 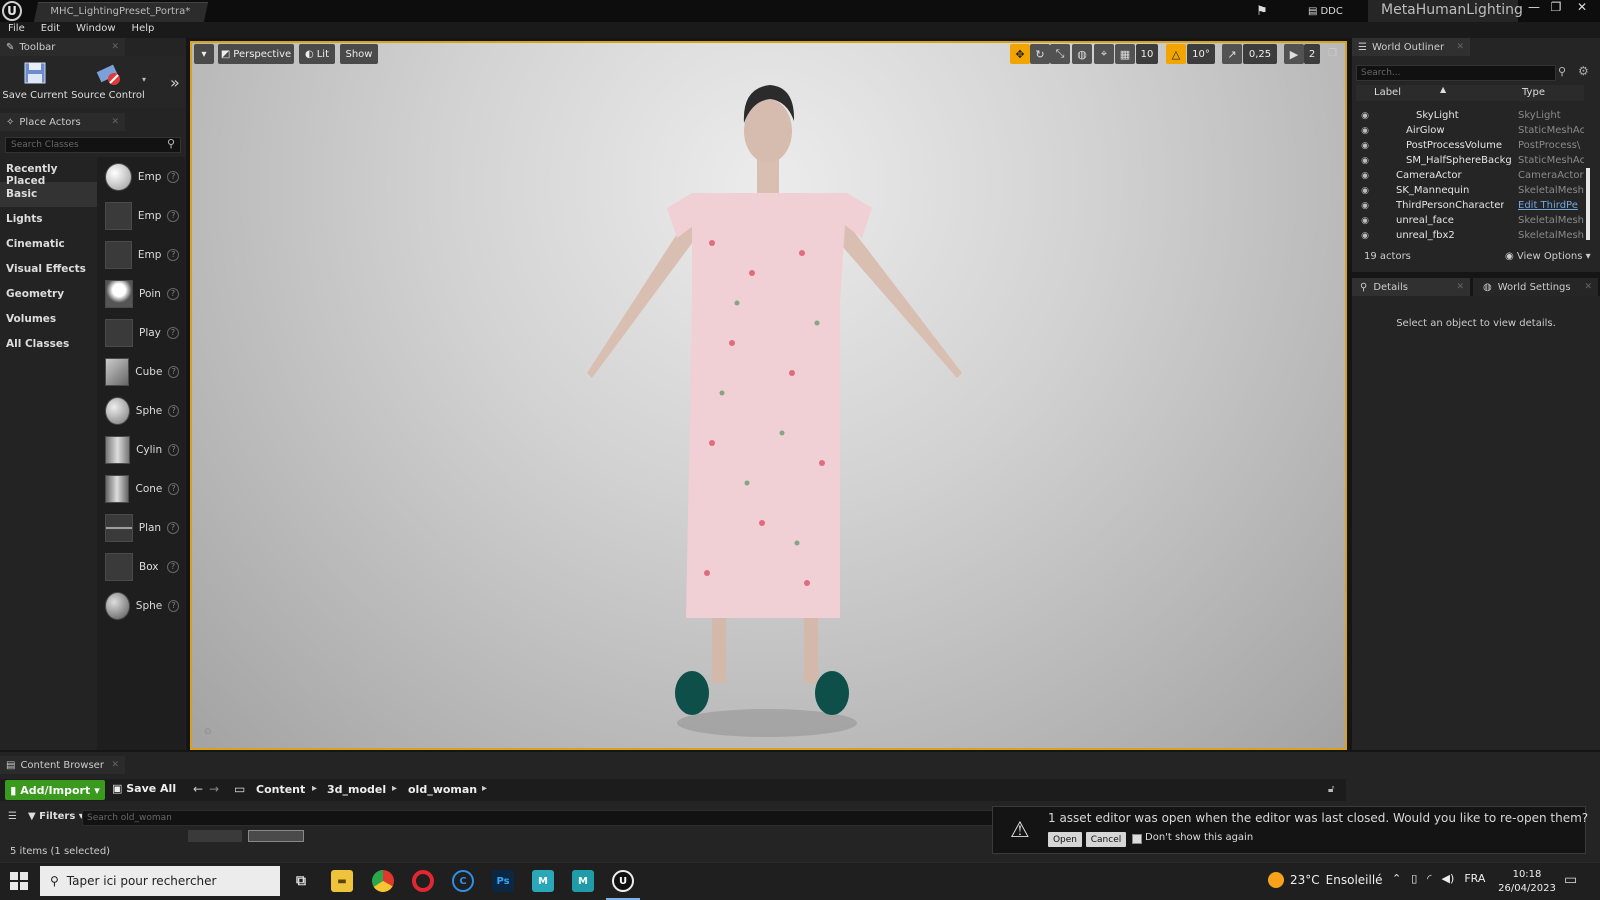 I want to click on add-import-button: ▮ Add/Import ▾, so click(x=55, y=790).